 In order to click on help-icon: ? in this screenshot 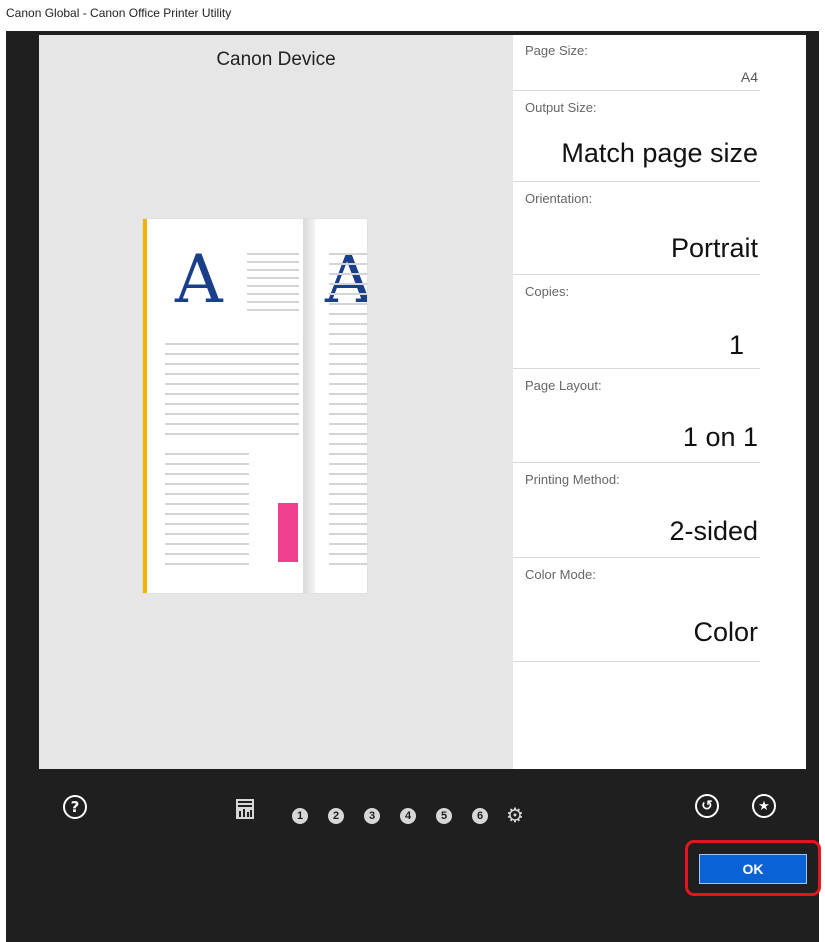, I will do `click(75, 807)`.